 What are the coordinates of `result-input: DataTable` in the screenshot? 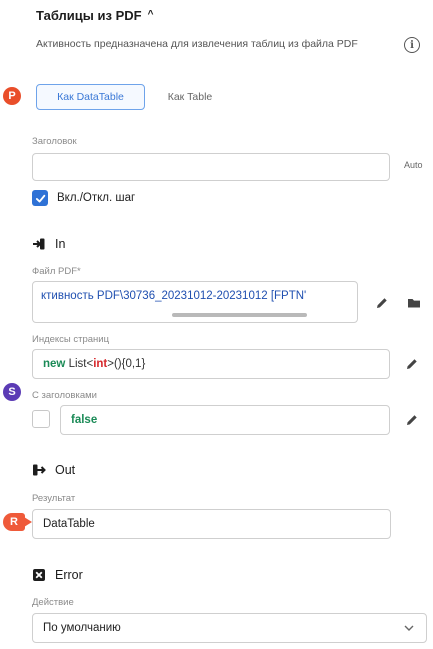 It's located at (211, 524).